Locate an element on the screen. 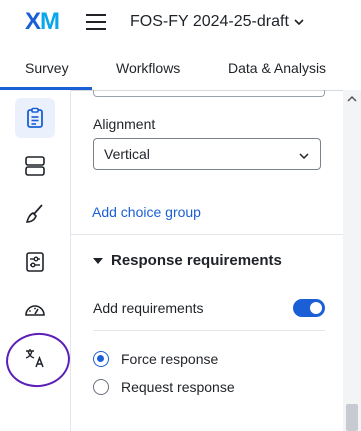 The image size is (361, 431). alignment-select: Vertical is located at coordinates (207, 154).